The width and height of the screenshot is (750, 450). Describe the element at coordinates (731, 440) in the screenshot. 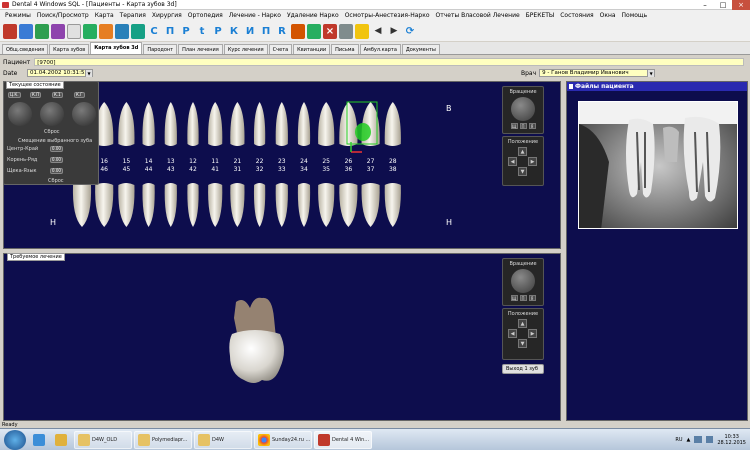

I see `clock: 10:33 28.12.2015` at that location.